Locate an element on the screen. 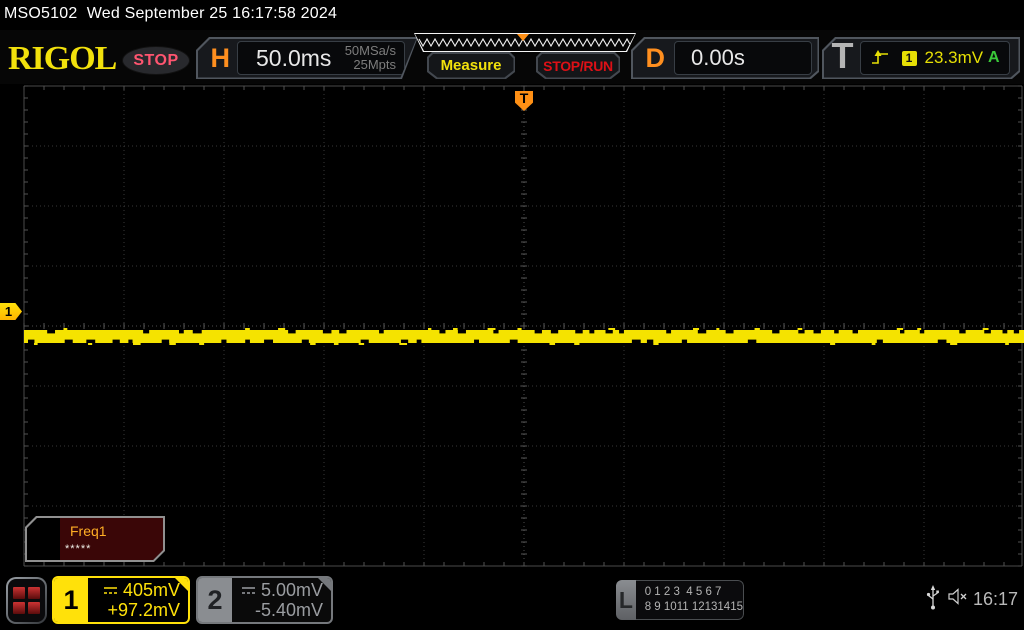 The height and width of the screenshot is (630, 1024). trigger-panel: T 1 23.3mV A is located at coordinates (921, 58).